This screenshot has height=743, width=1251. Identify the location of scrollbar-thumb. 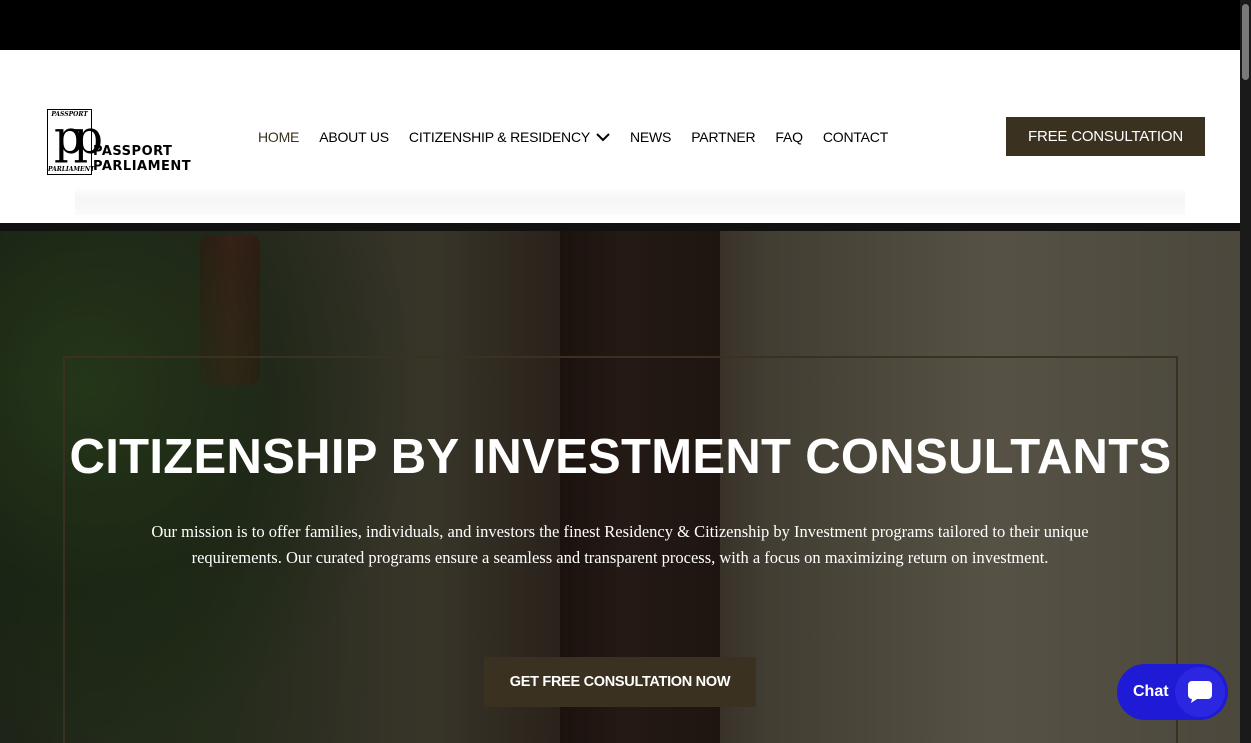
(1245, 42).